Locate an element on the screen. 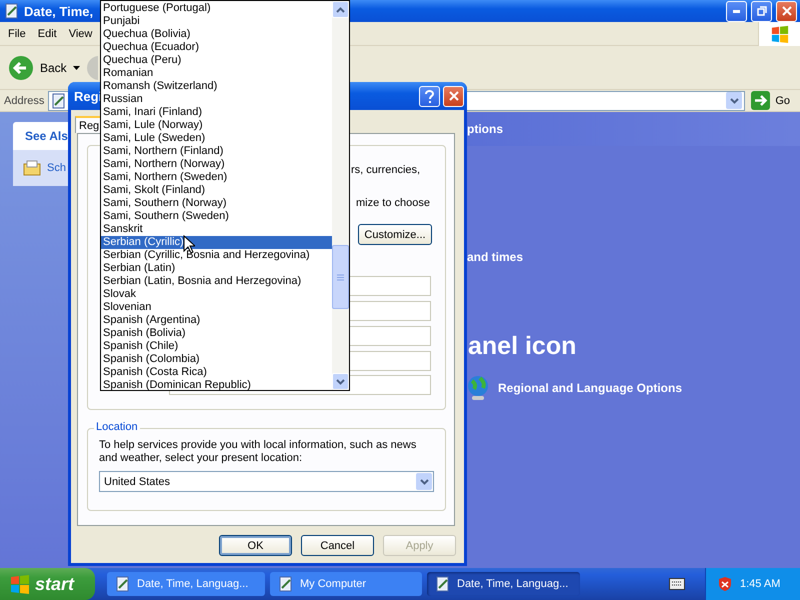 The image size is (800, 600). address-label: Address is located at coordinates (24, 100).